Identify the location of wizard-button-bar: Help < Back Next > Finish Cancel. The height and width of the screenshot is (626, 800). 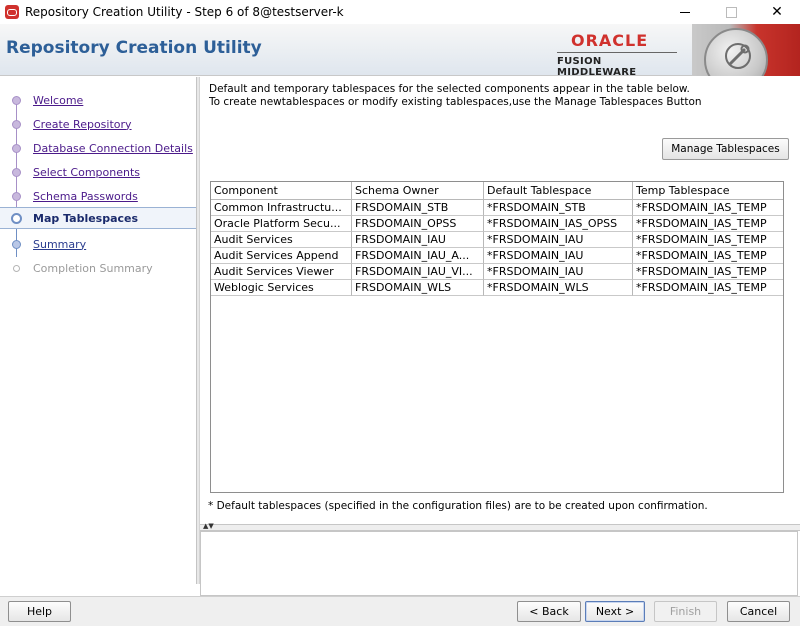
(400, 611).